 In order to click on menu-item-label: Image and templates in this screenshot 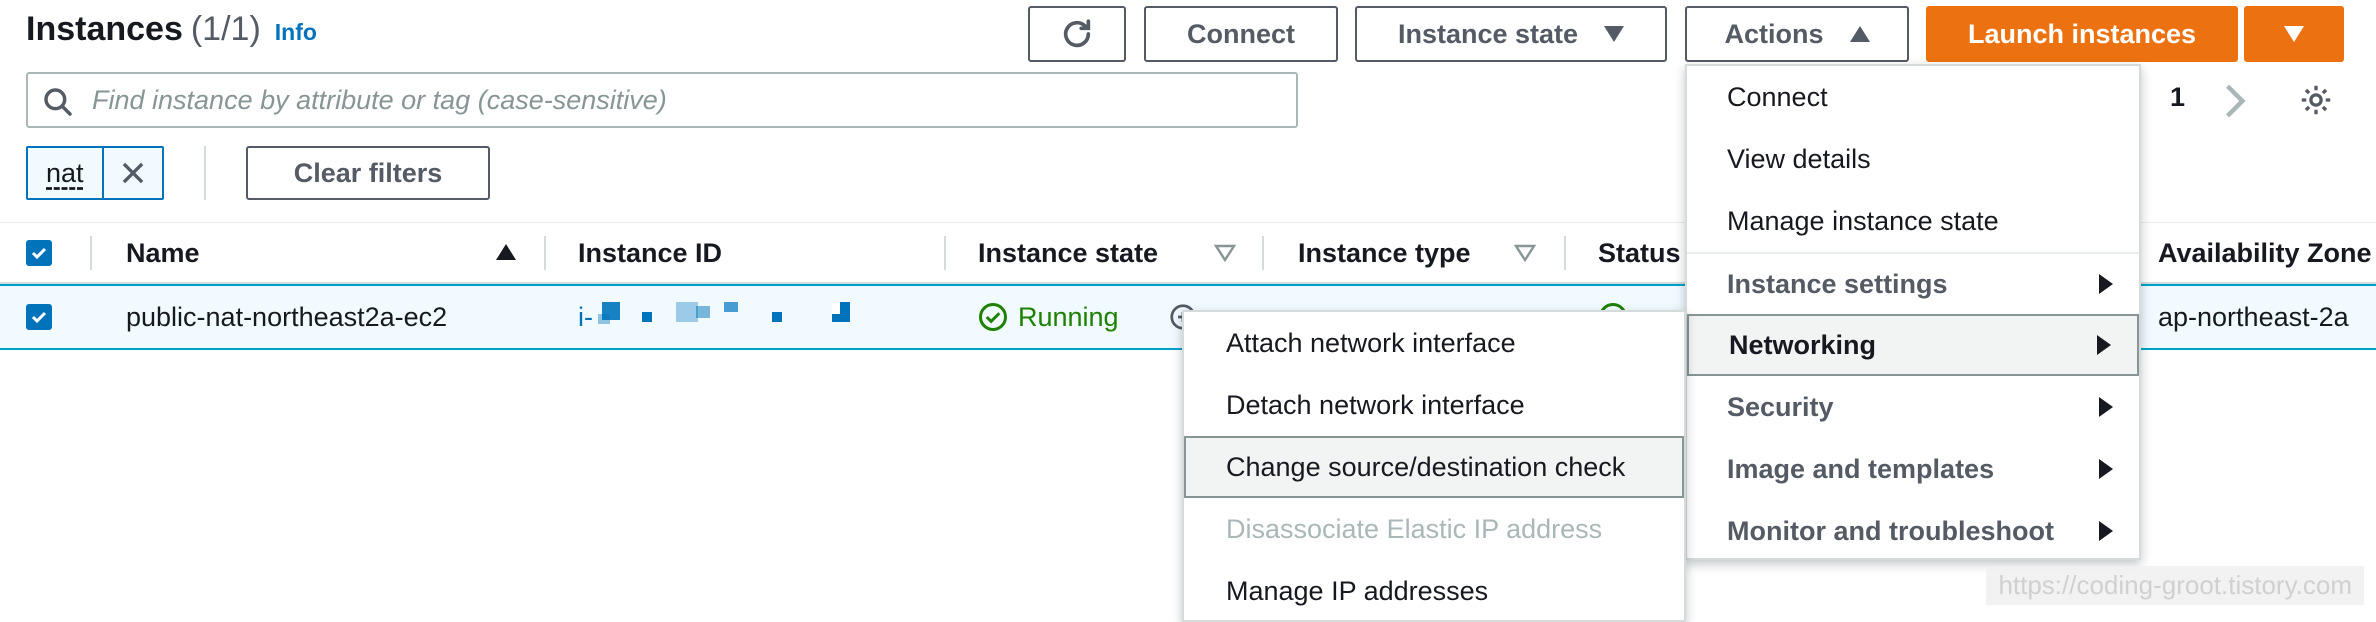, I will do `click(1861, 468)`.